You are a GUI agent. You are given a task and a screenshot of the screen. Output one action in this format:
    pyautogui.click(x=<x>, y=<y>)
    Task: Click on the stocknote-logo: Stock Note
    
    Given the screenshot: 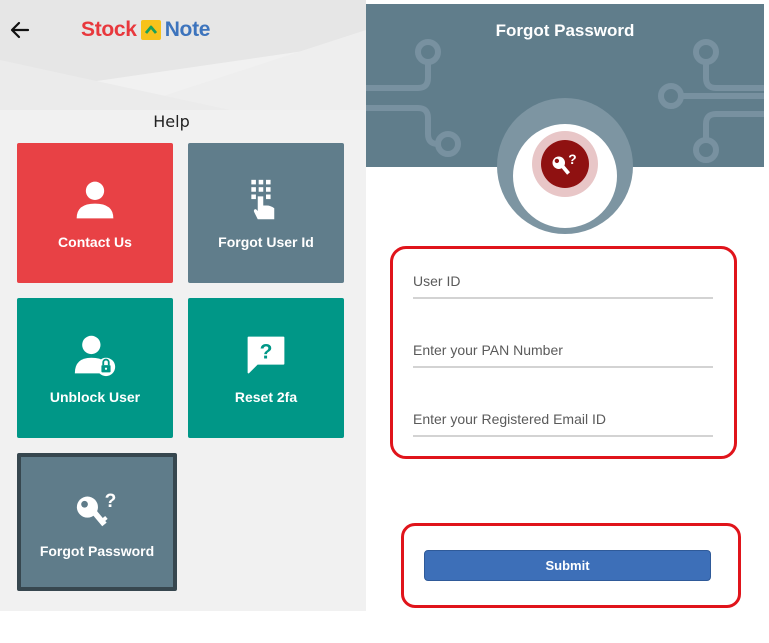 What is the action you would take?
    pyautogui.click(x=145, y=30)
    